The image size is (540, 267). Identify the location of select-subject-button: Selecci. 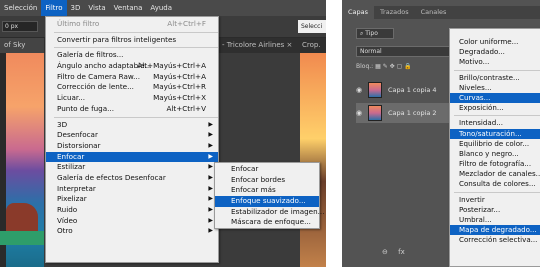
(312, 26).